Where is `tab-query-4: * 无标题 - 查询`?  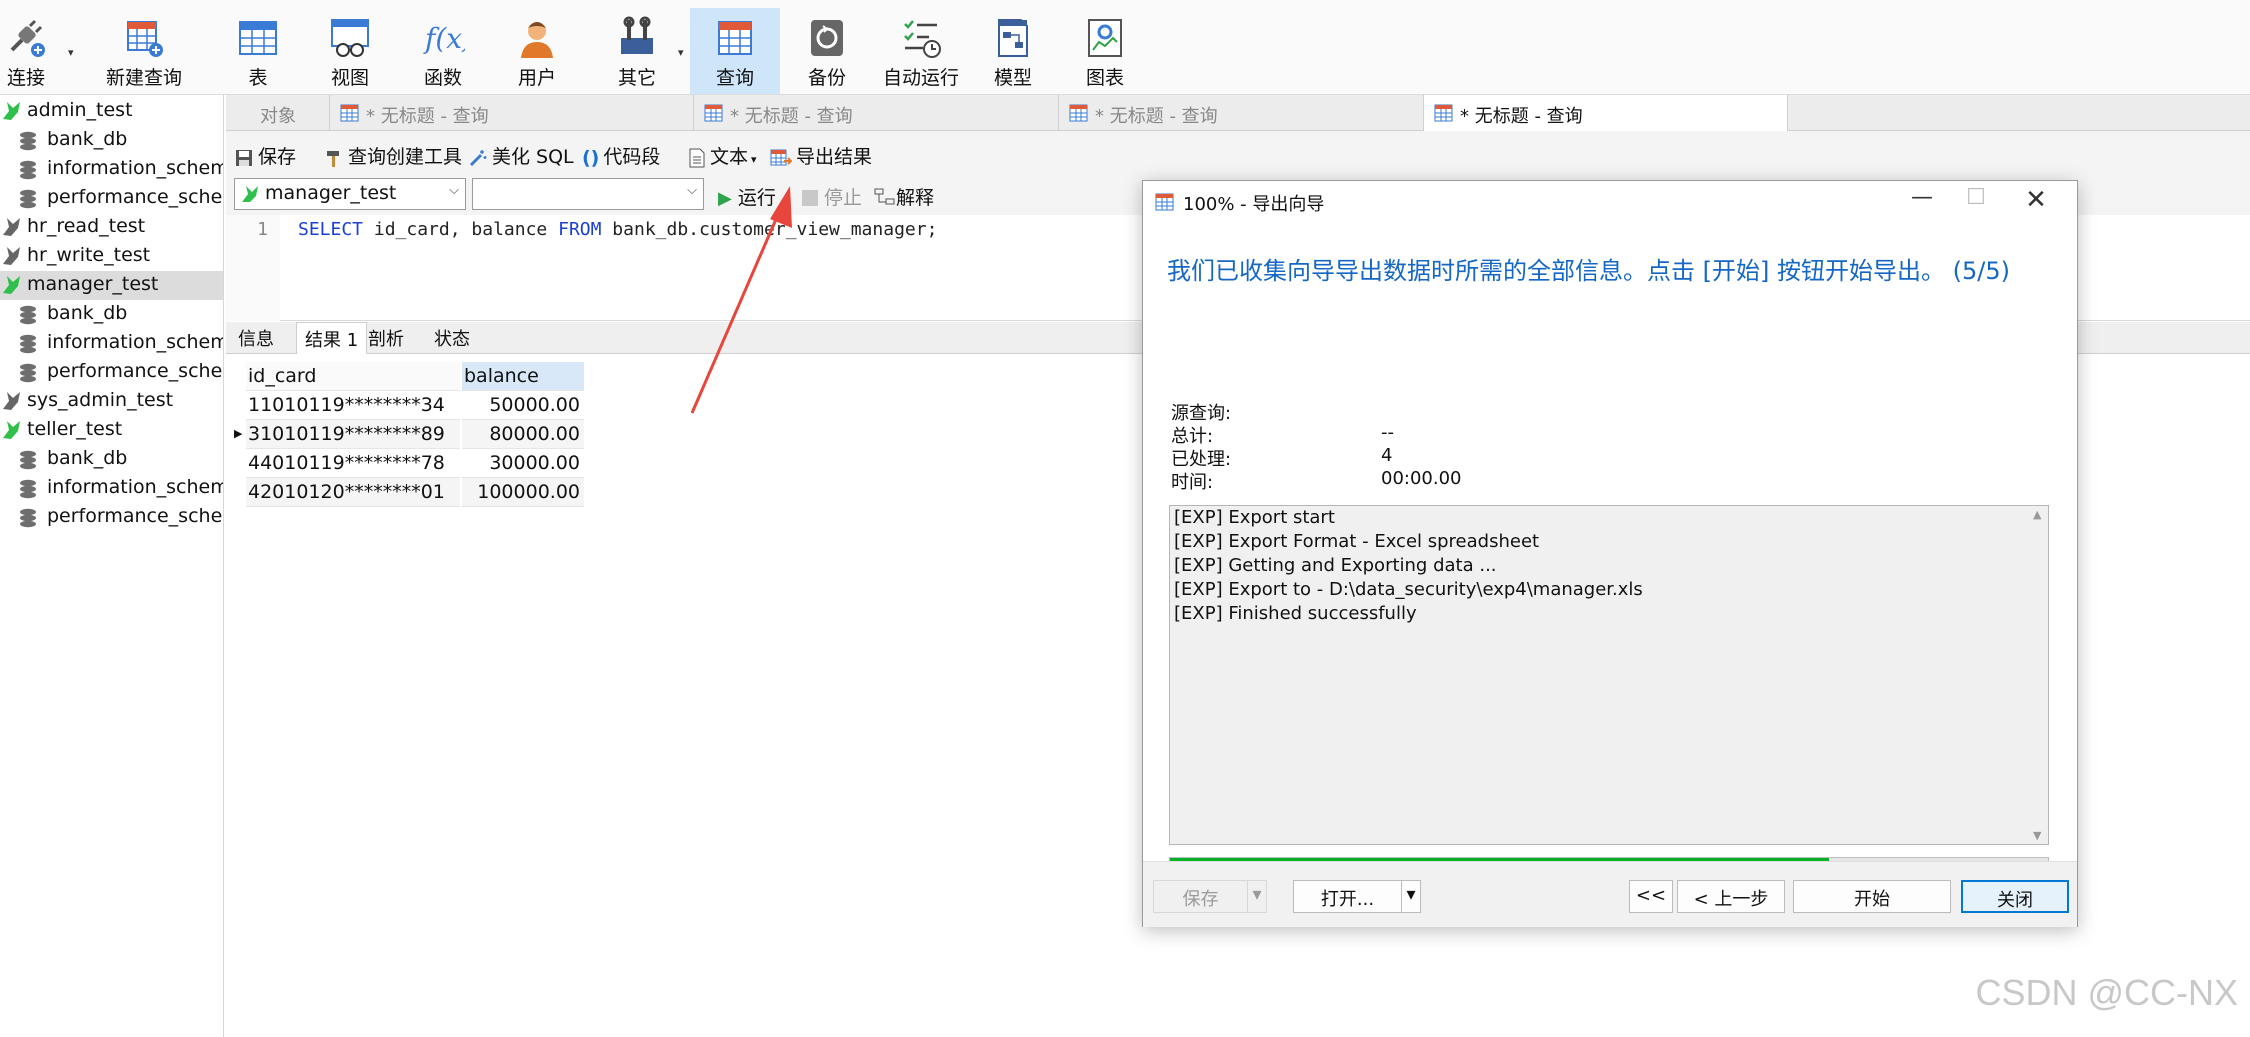 tab-query-4: * 无标题 - 查询 is located at coordinates (1606, 113).